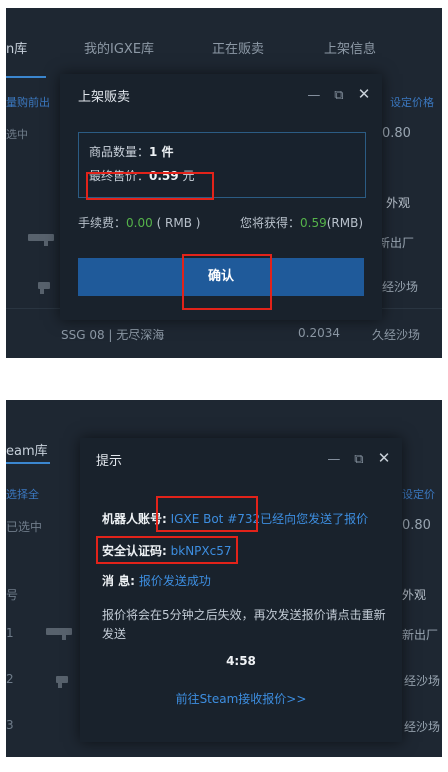 This screenshot has height=772, width=448. Describe the element at coordinates (10, 633) in the screenshot. I see `row-number: 1` at that location.